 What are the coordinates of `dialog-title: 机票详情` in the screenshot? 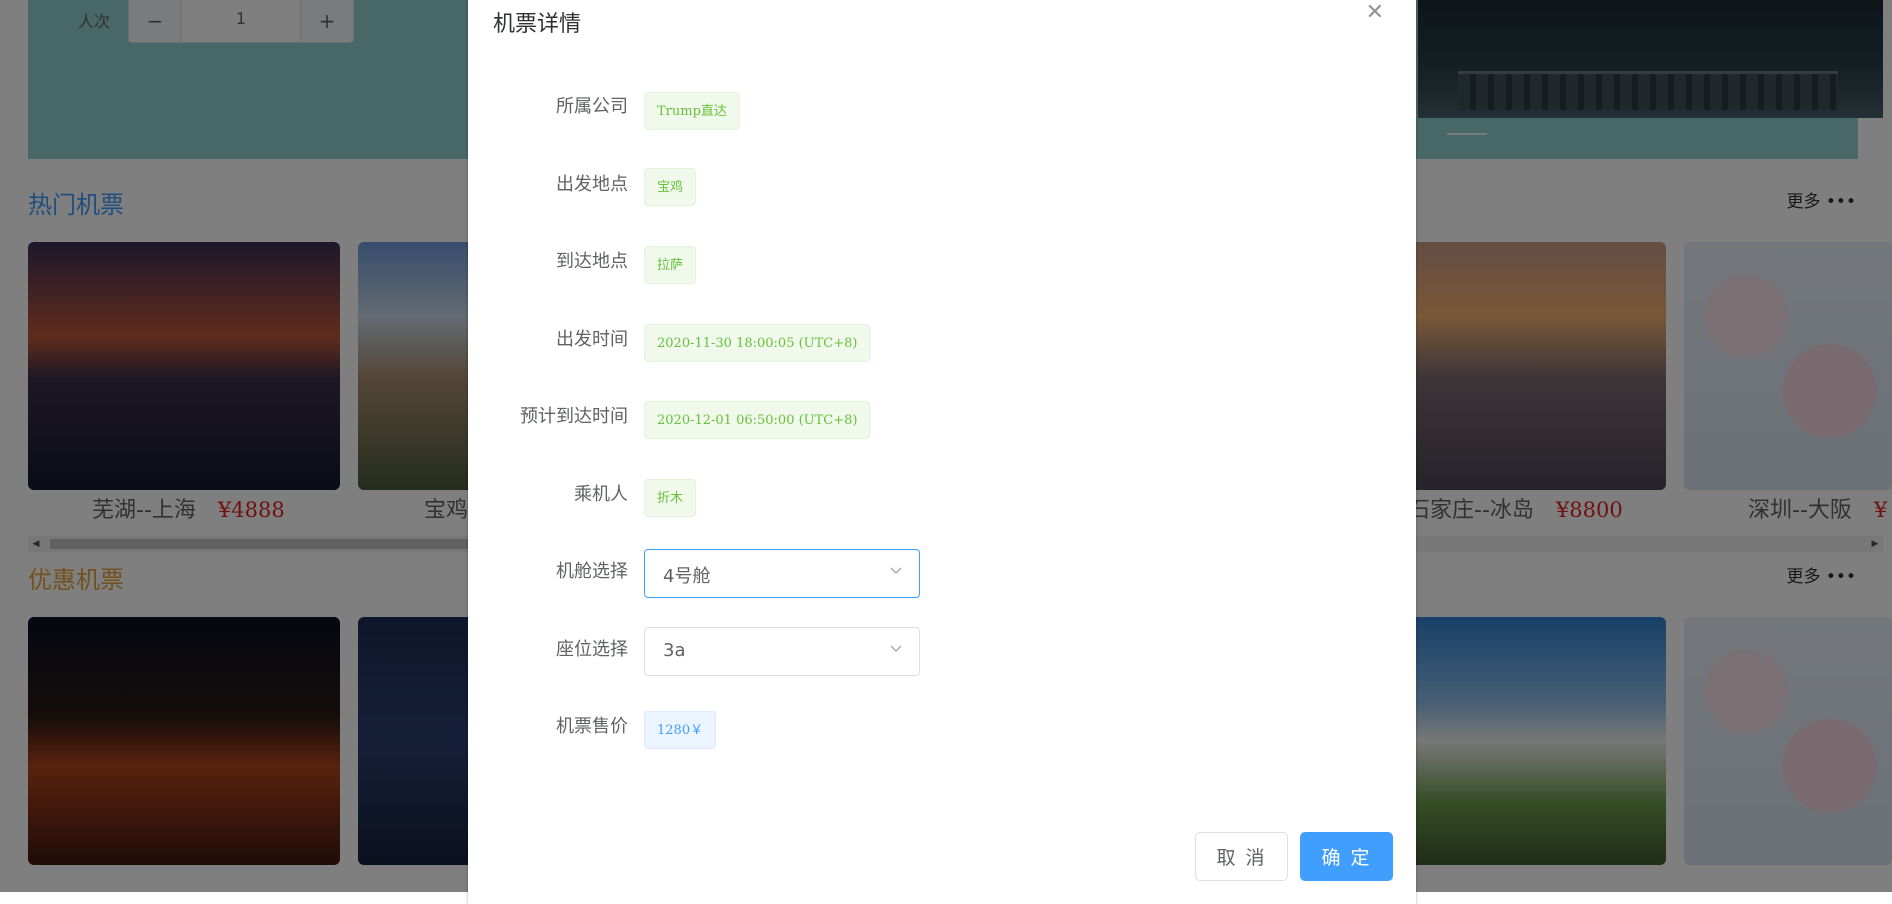 It's located at (537, 24).